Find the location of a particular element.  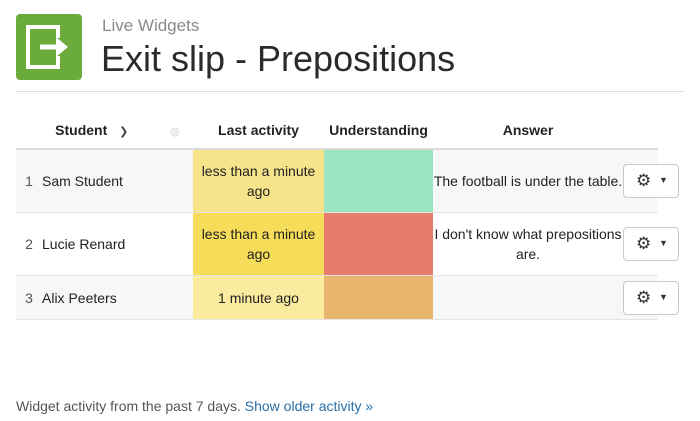

answer-cell is located at coordinates (528, 297).